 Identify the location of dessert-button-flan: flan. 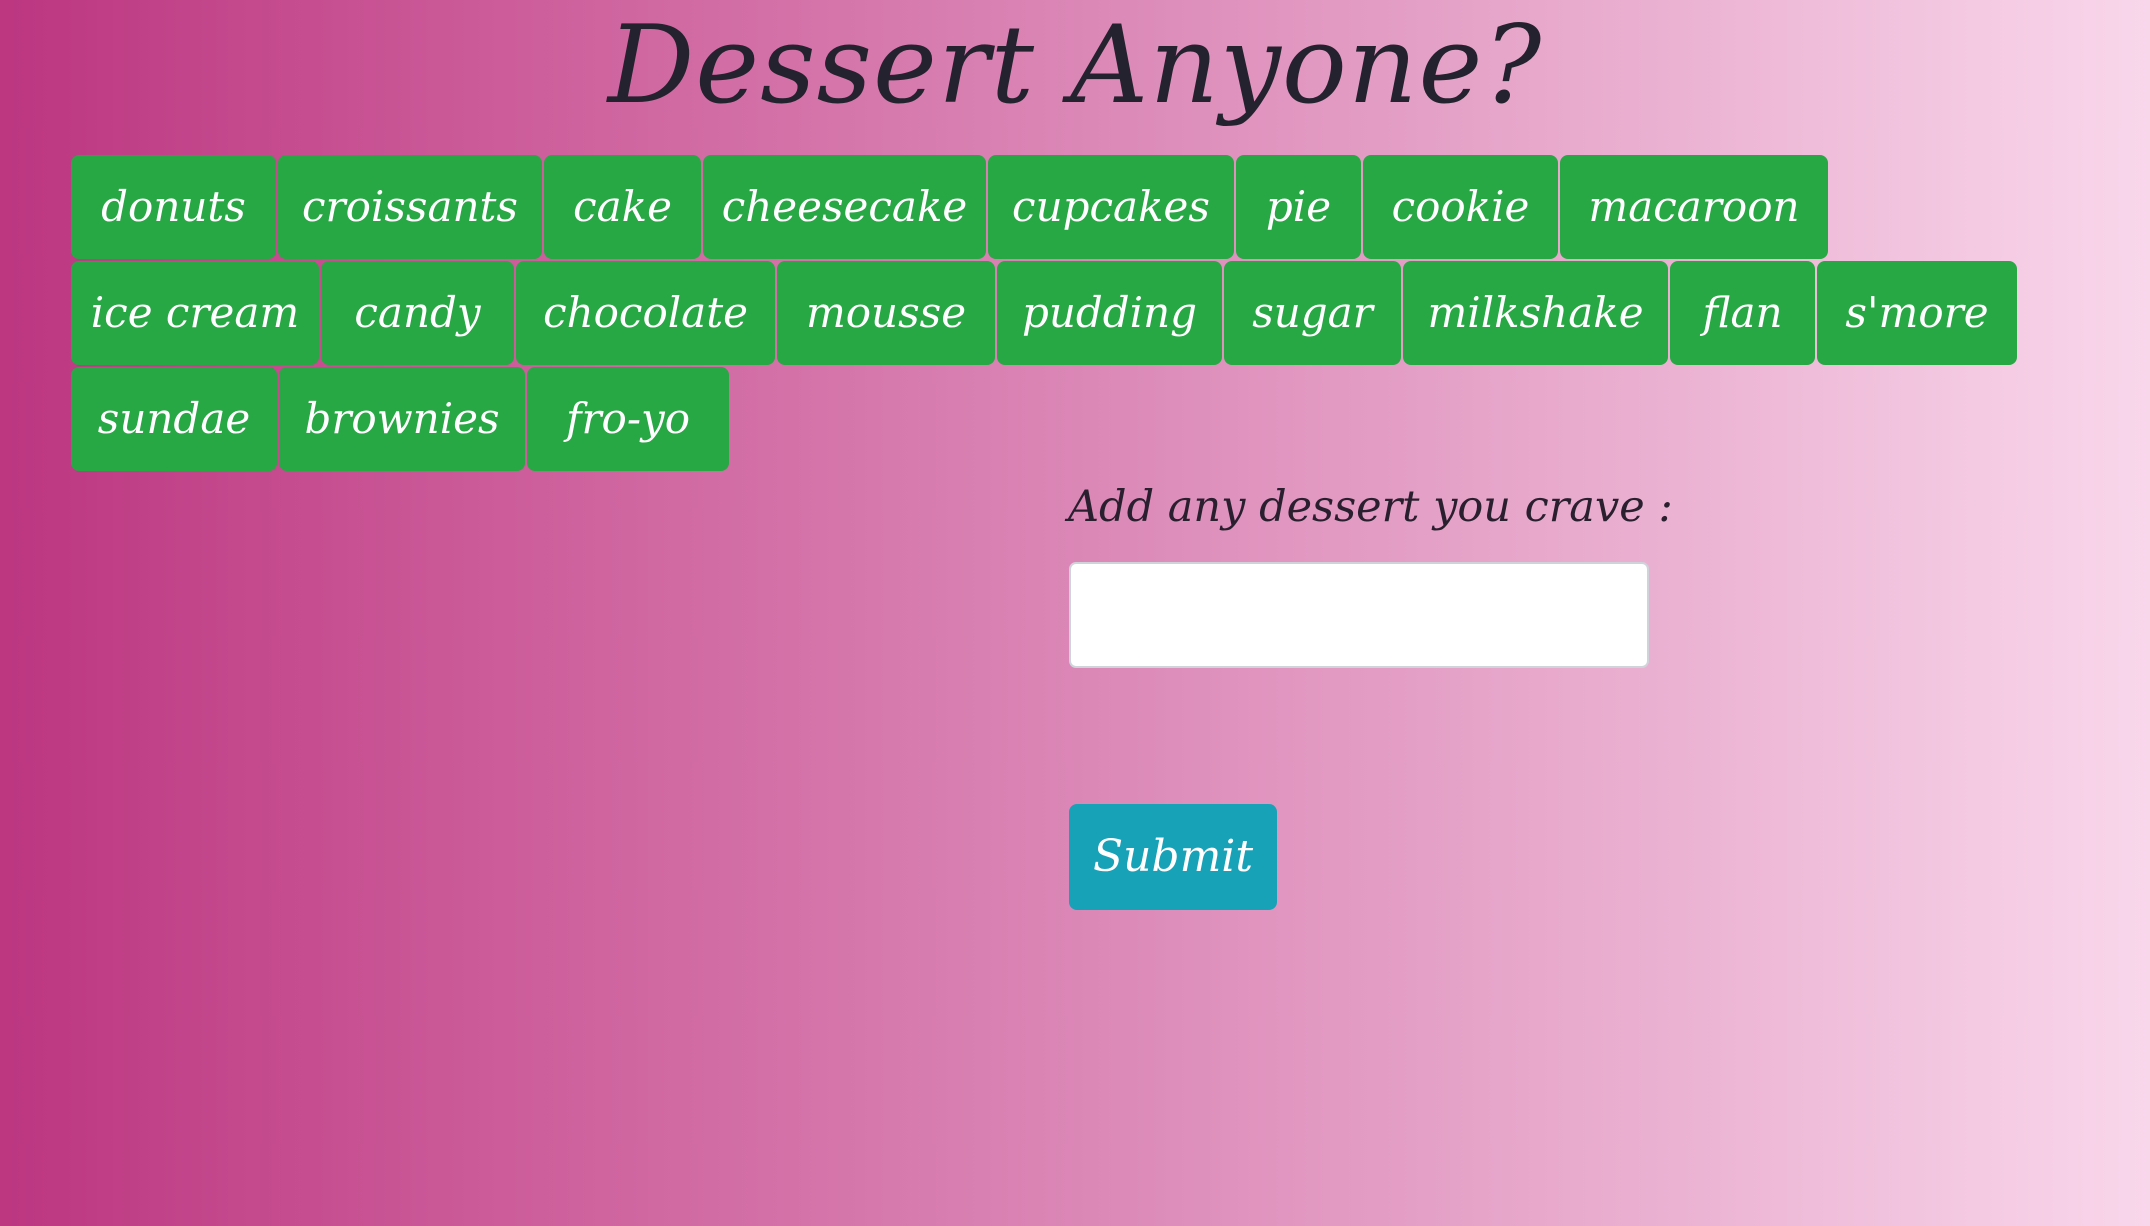
(1742, 313).